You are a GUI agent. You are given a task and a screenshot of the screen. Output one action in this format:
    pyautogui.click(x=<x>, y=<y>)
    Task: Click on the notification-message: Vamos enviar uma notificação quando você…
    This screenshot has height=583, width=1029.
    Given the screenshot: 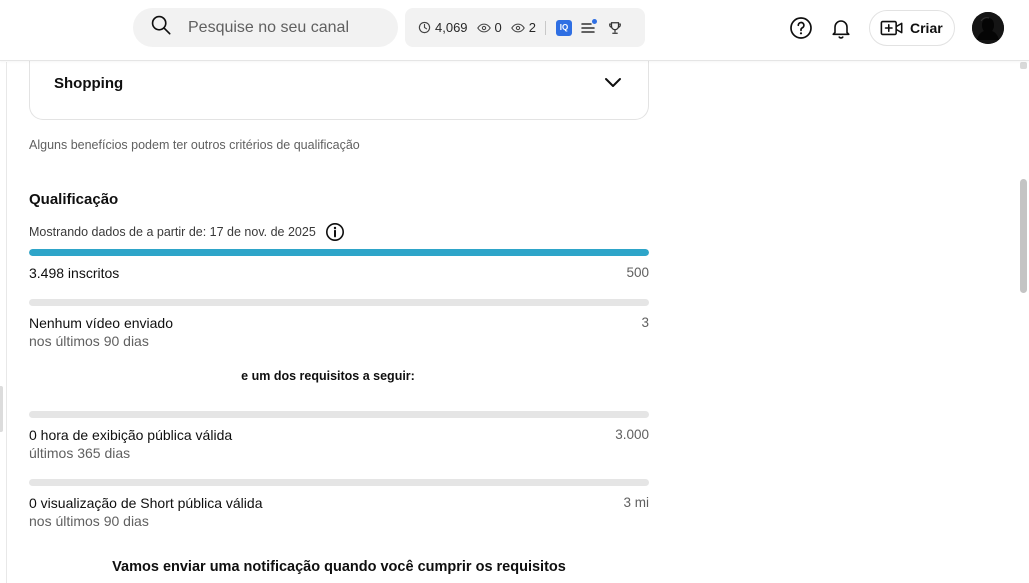 What is the action you would take?
    pyautogui.click(x=339, y=567)
    